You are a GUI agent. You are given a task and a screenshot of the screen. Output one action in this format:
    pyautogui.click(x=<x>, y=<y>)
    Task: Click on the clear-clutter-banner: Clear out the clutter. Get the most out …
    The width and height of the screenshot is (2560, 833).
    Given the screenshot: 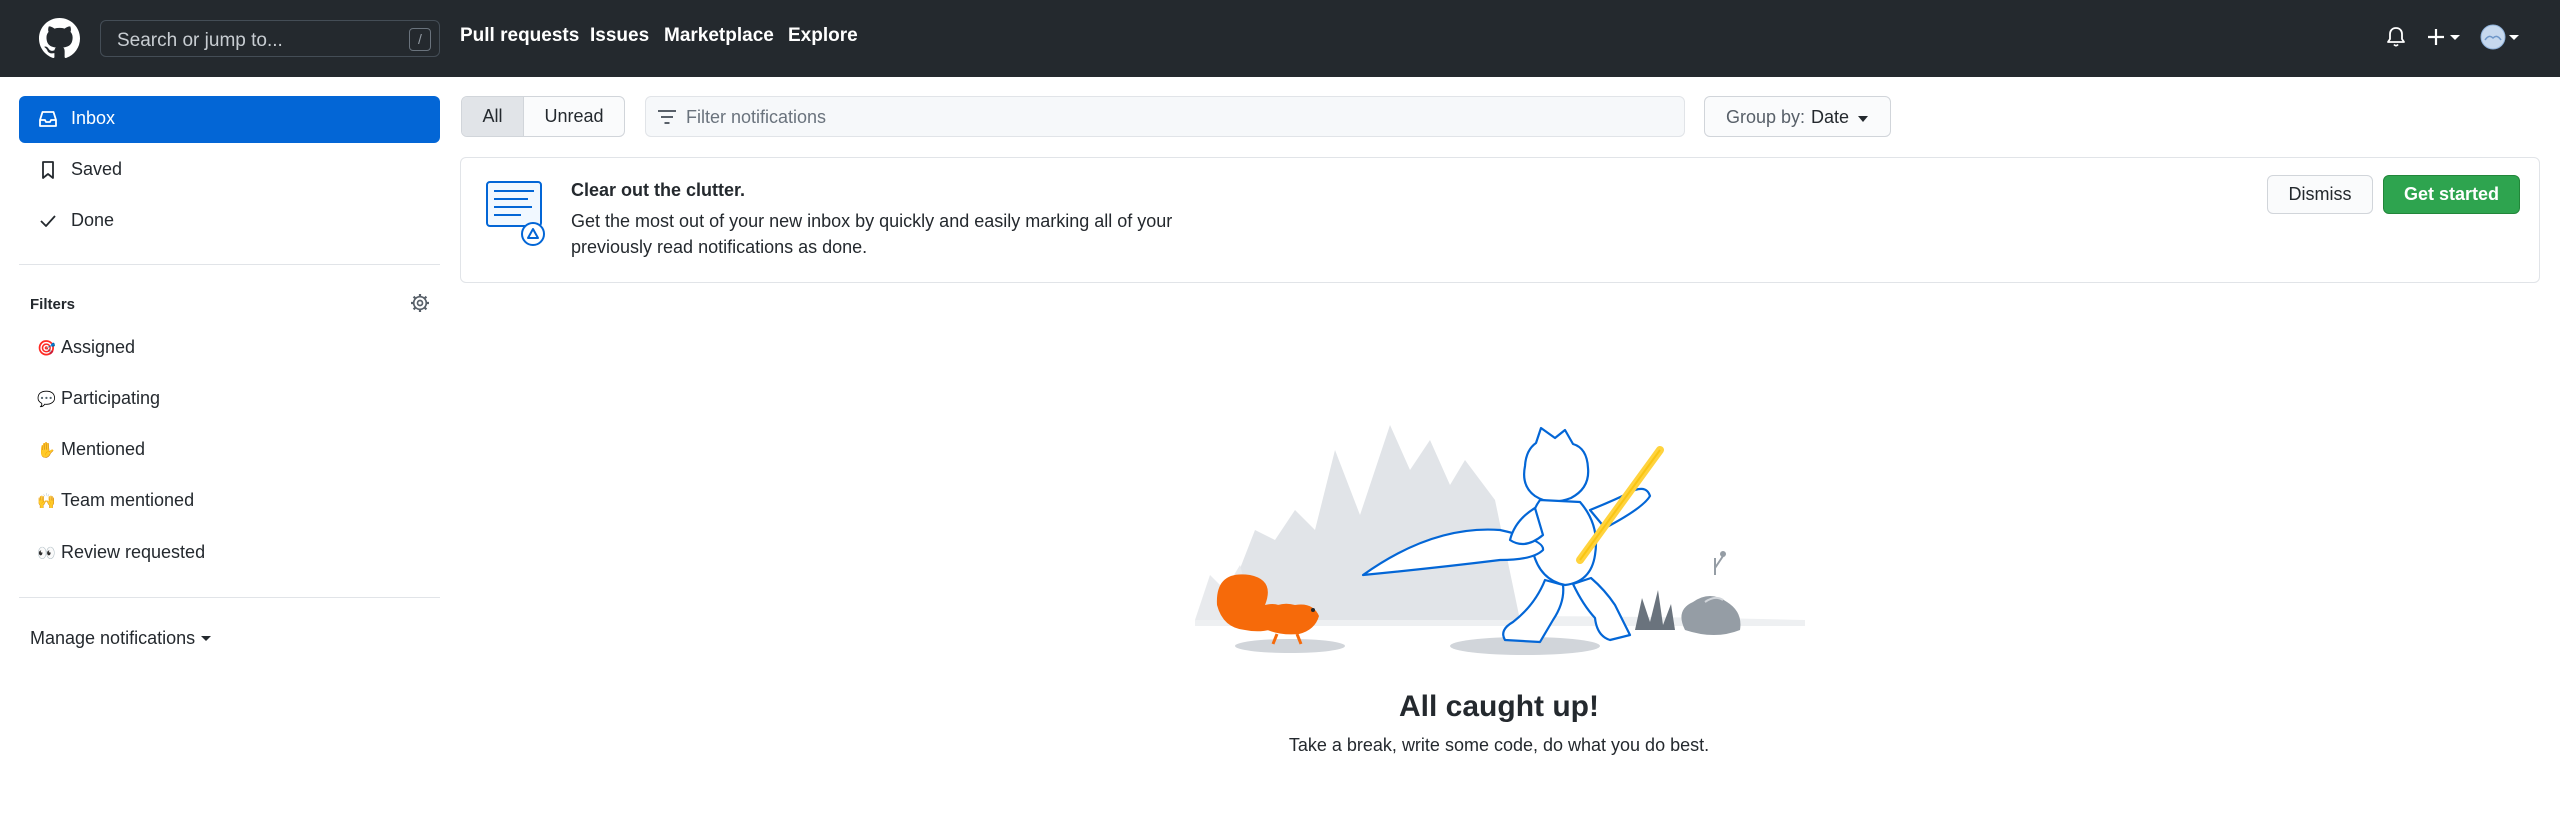 What is the action you would take?
    pyautogui.click(x=1500, y=220)
    